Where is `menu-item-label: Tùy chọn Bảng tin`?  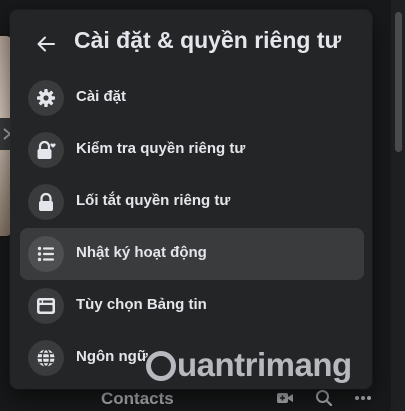 menu-item-label: Tùy chọn Bảng tin is located at coordinates (141, 304).